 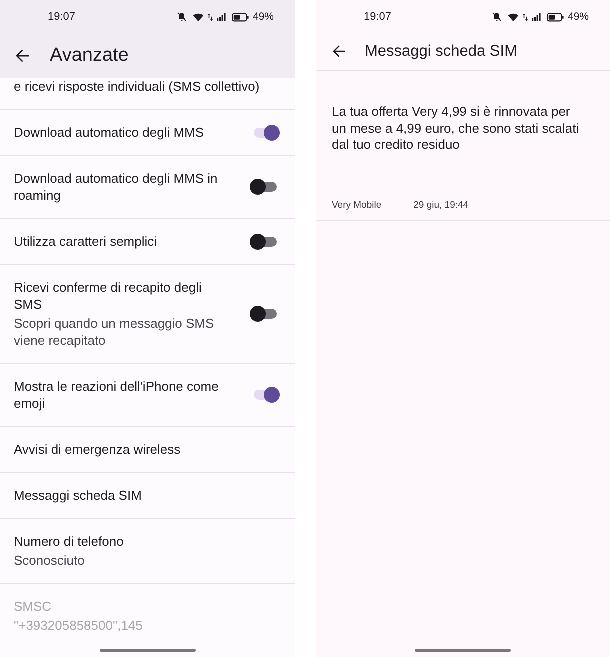 What do you see at coordinates (441, 51) in the screenshot?
I see `screen-title: Messaggi scheda SIM` at bounding box center [441, 51].